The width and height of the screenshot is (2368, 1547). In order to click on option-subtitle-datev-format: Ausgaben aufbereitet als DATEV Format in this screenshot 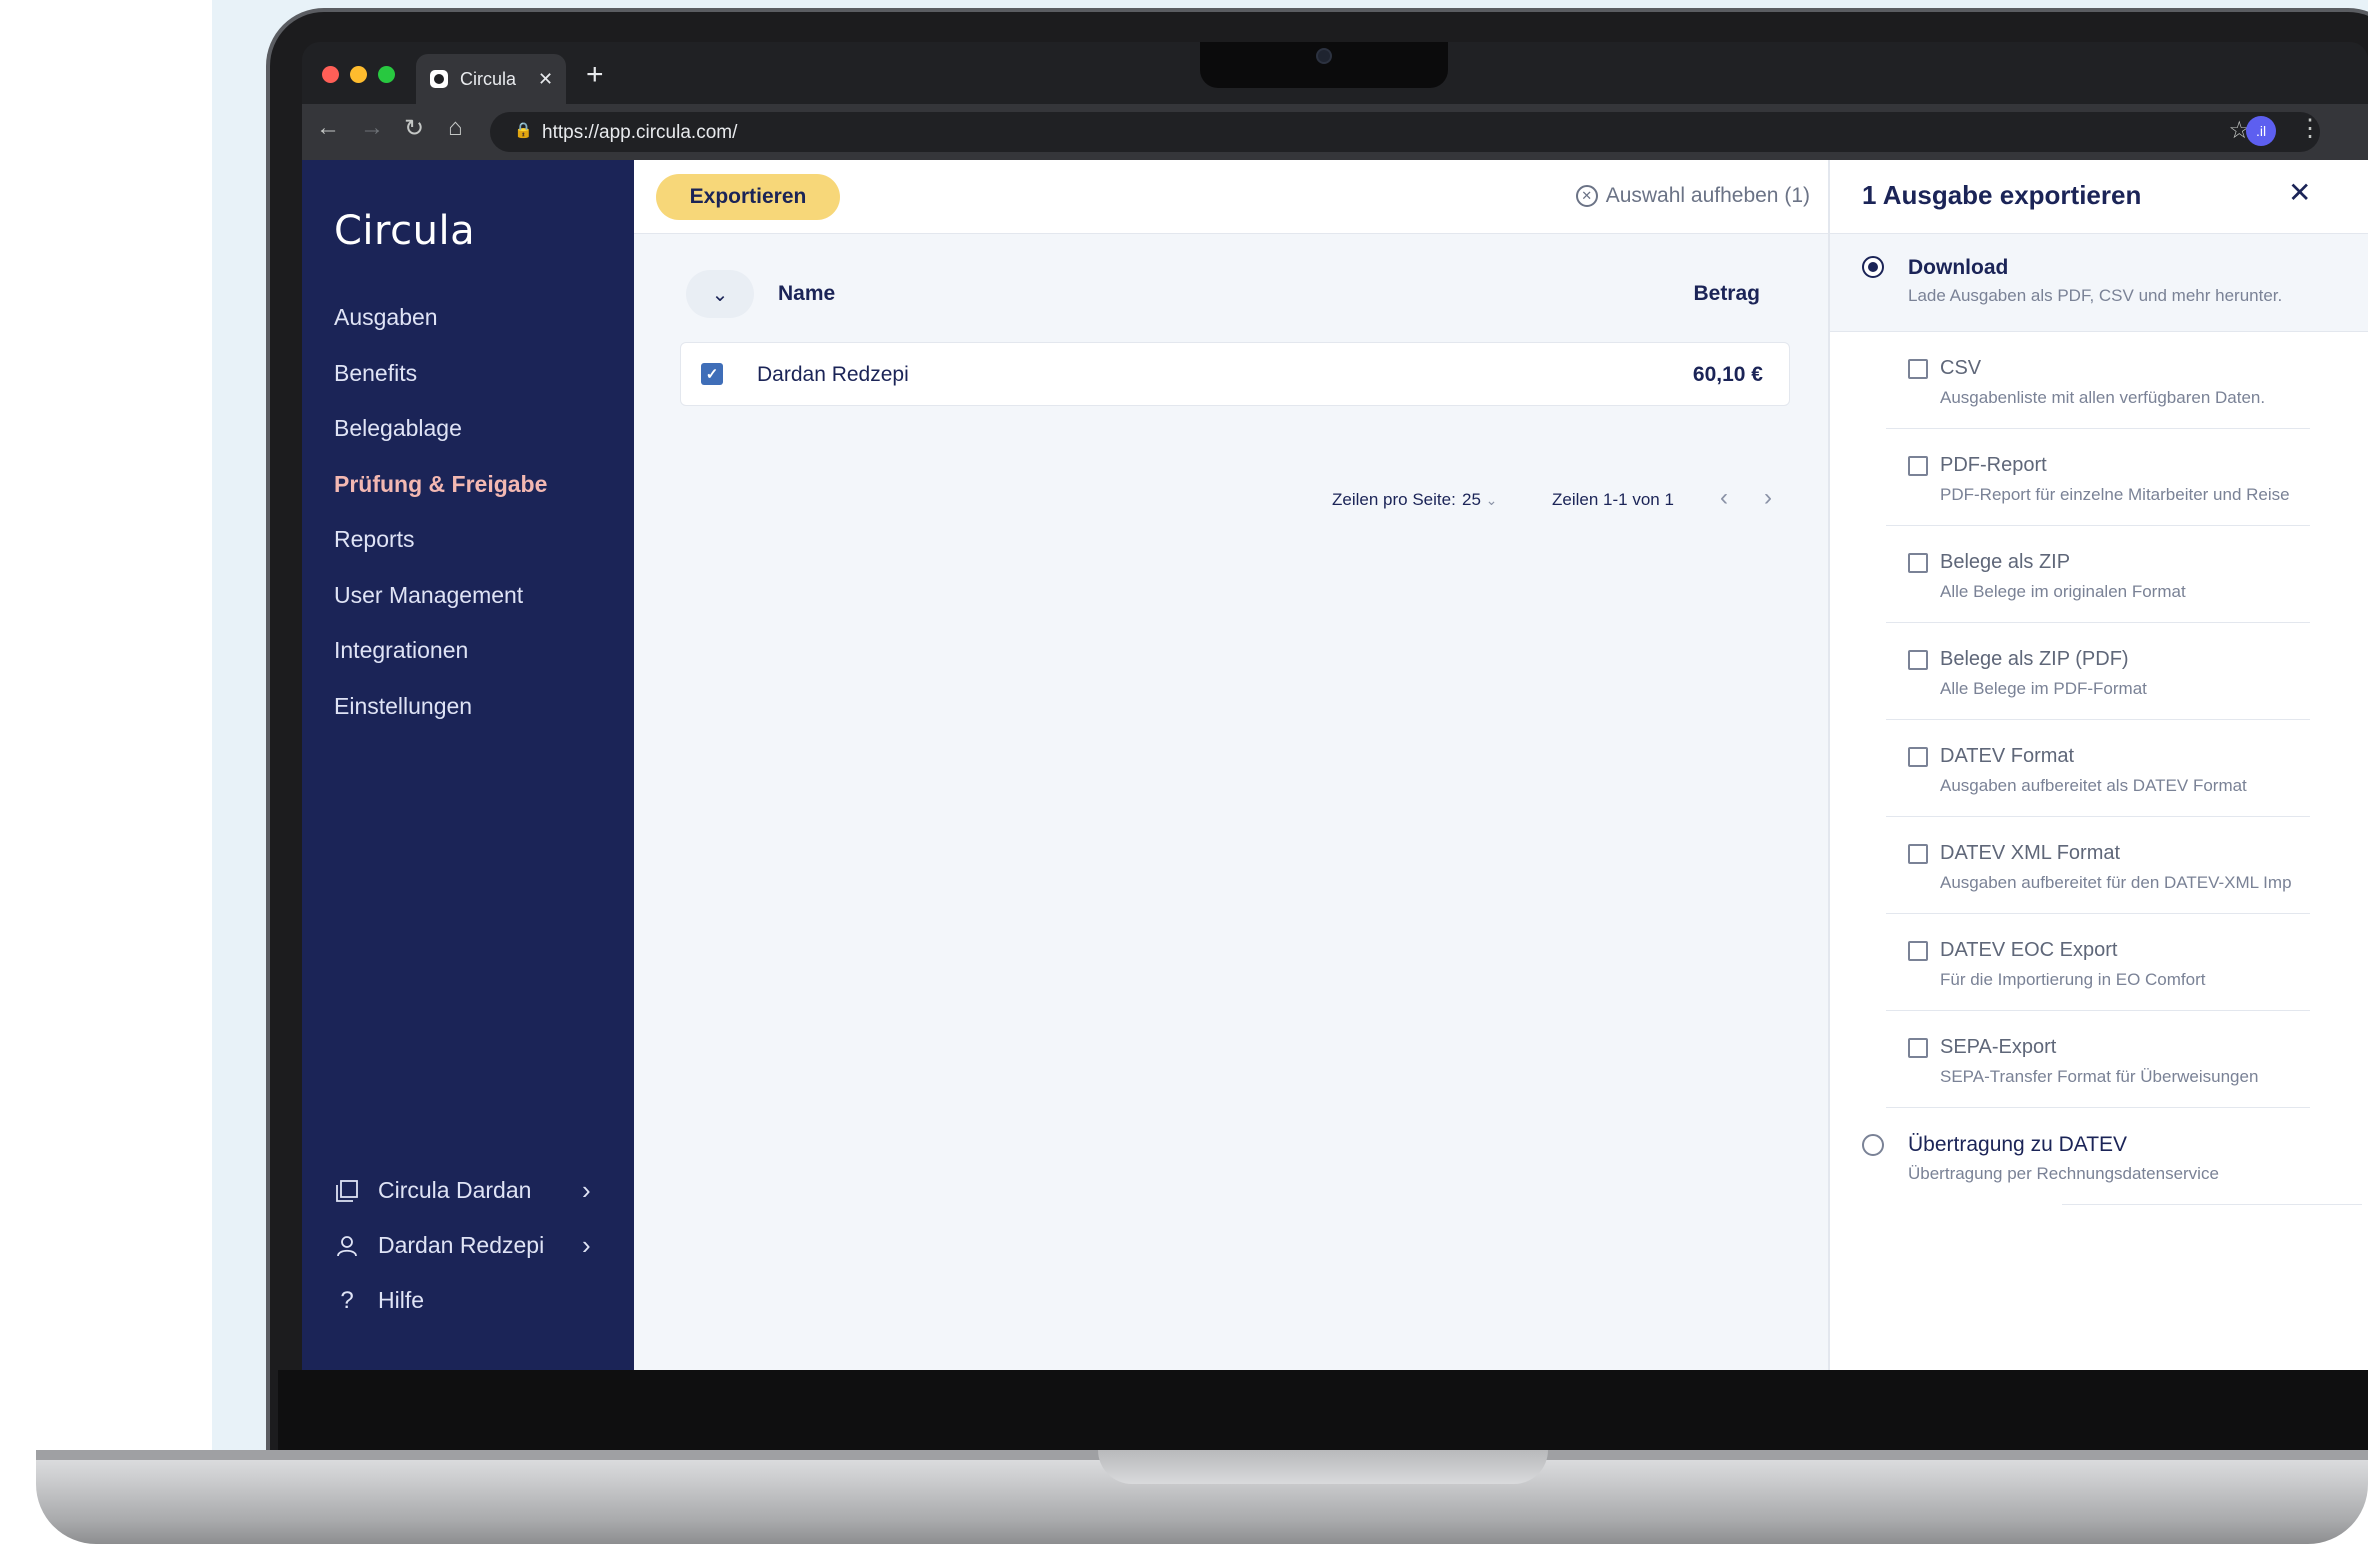, I will do `click(2093, 785)`.